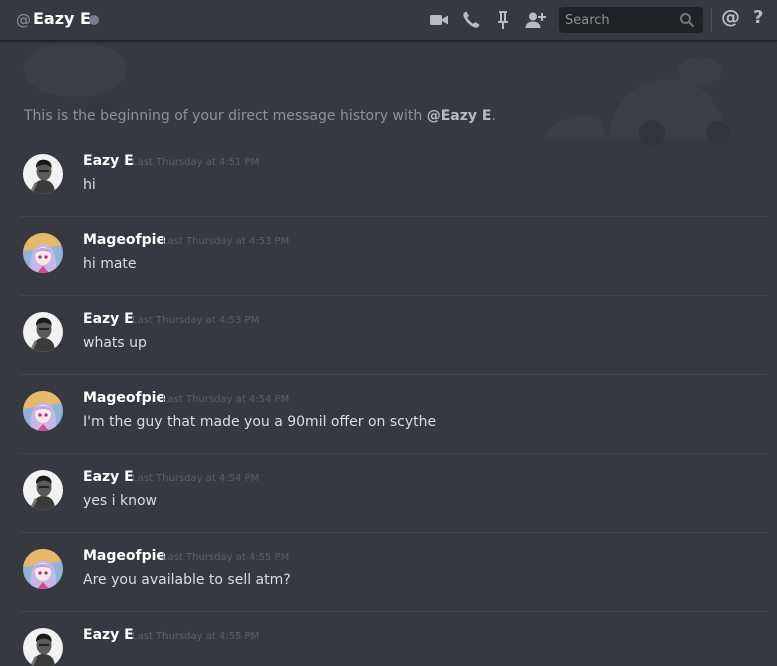 This screenshot has height=666, width=777. What do you see at coordinates (120, 501) in the screenshot?
I see `message-text: yes i know` at bounding box center [120, 501].